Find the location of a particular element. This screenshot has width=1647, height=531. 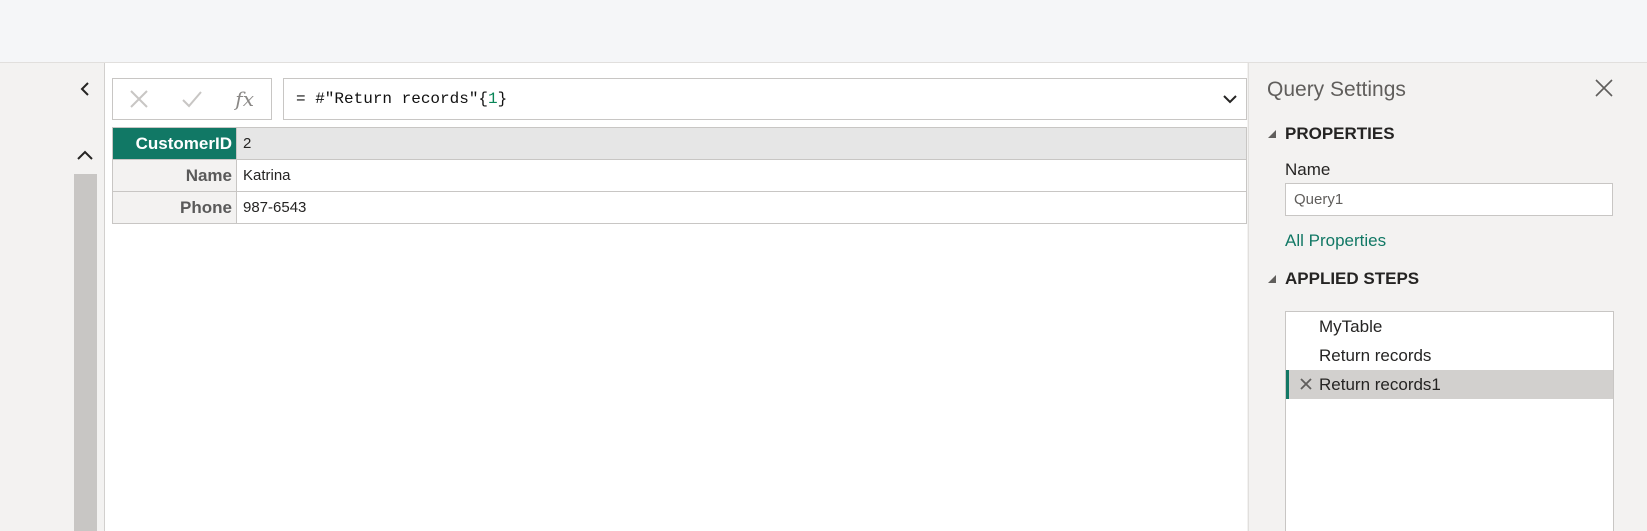

record-view: CustomerID 2 Name Katrina Phone 987-6543 is located at coordinates (679, 175).